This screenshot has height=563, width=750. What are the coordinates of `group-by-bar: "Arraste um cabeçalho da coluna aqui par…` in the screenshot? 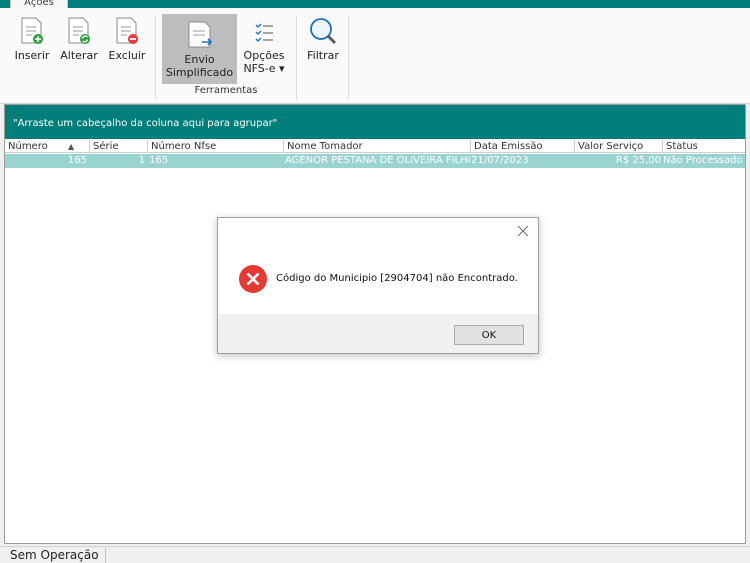 It's located at (375, 122).